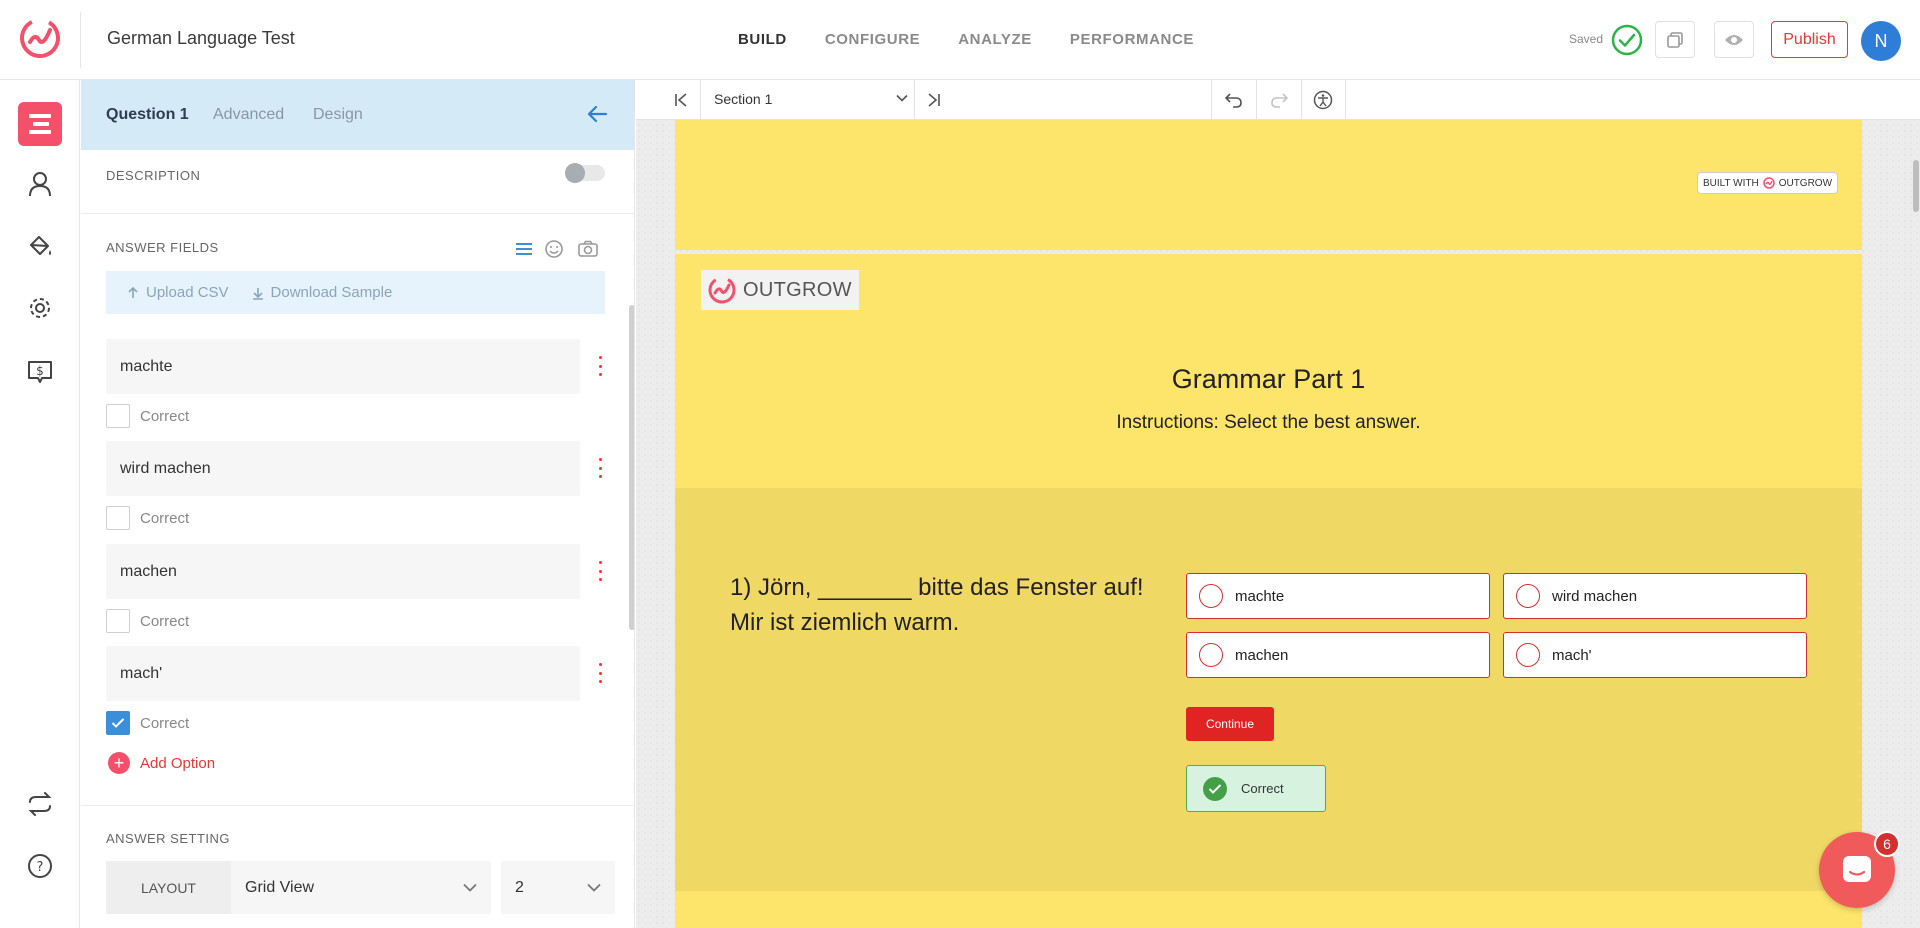 This screenshot has height=928, width=1920. Describe the element at coordinates (600, 468) in the screenshot. I see `answer-2-menu-icon` at that location.